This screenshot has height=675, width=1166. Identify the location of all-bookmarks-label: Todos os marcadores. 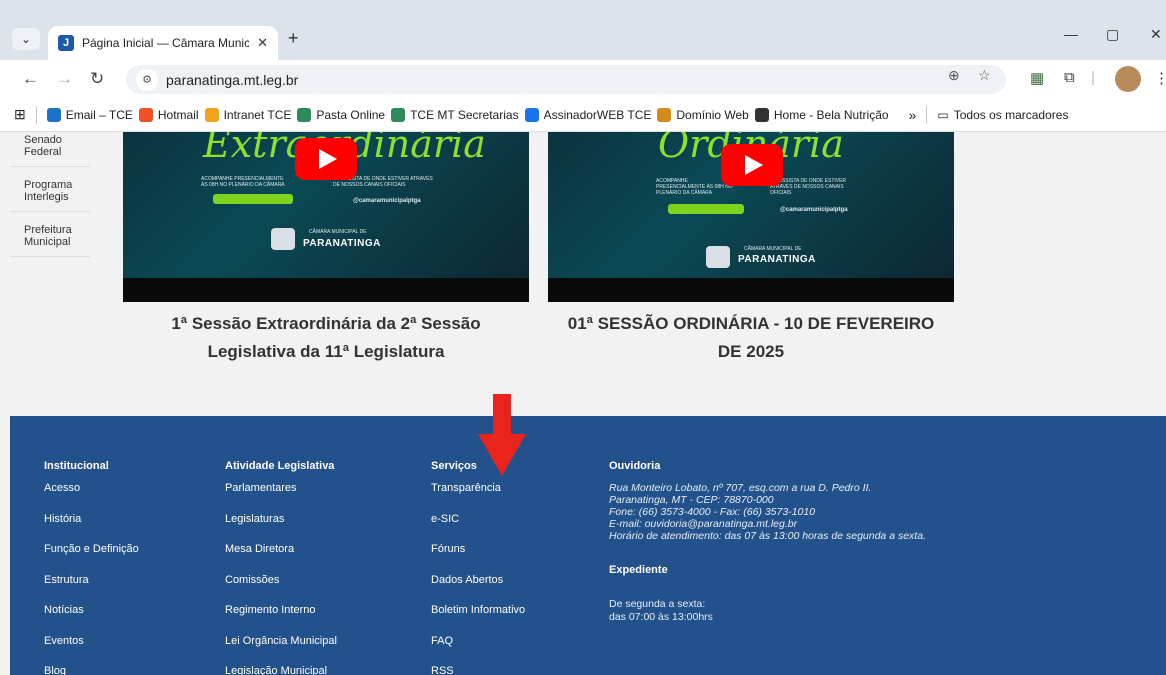
(1011, 114).